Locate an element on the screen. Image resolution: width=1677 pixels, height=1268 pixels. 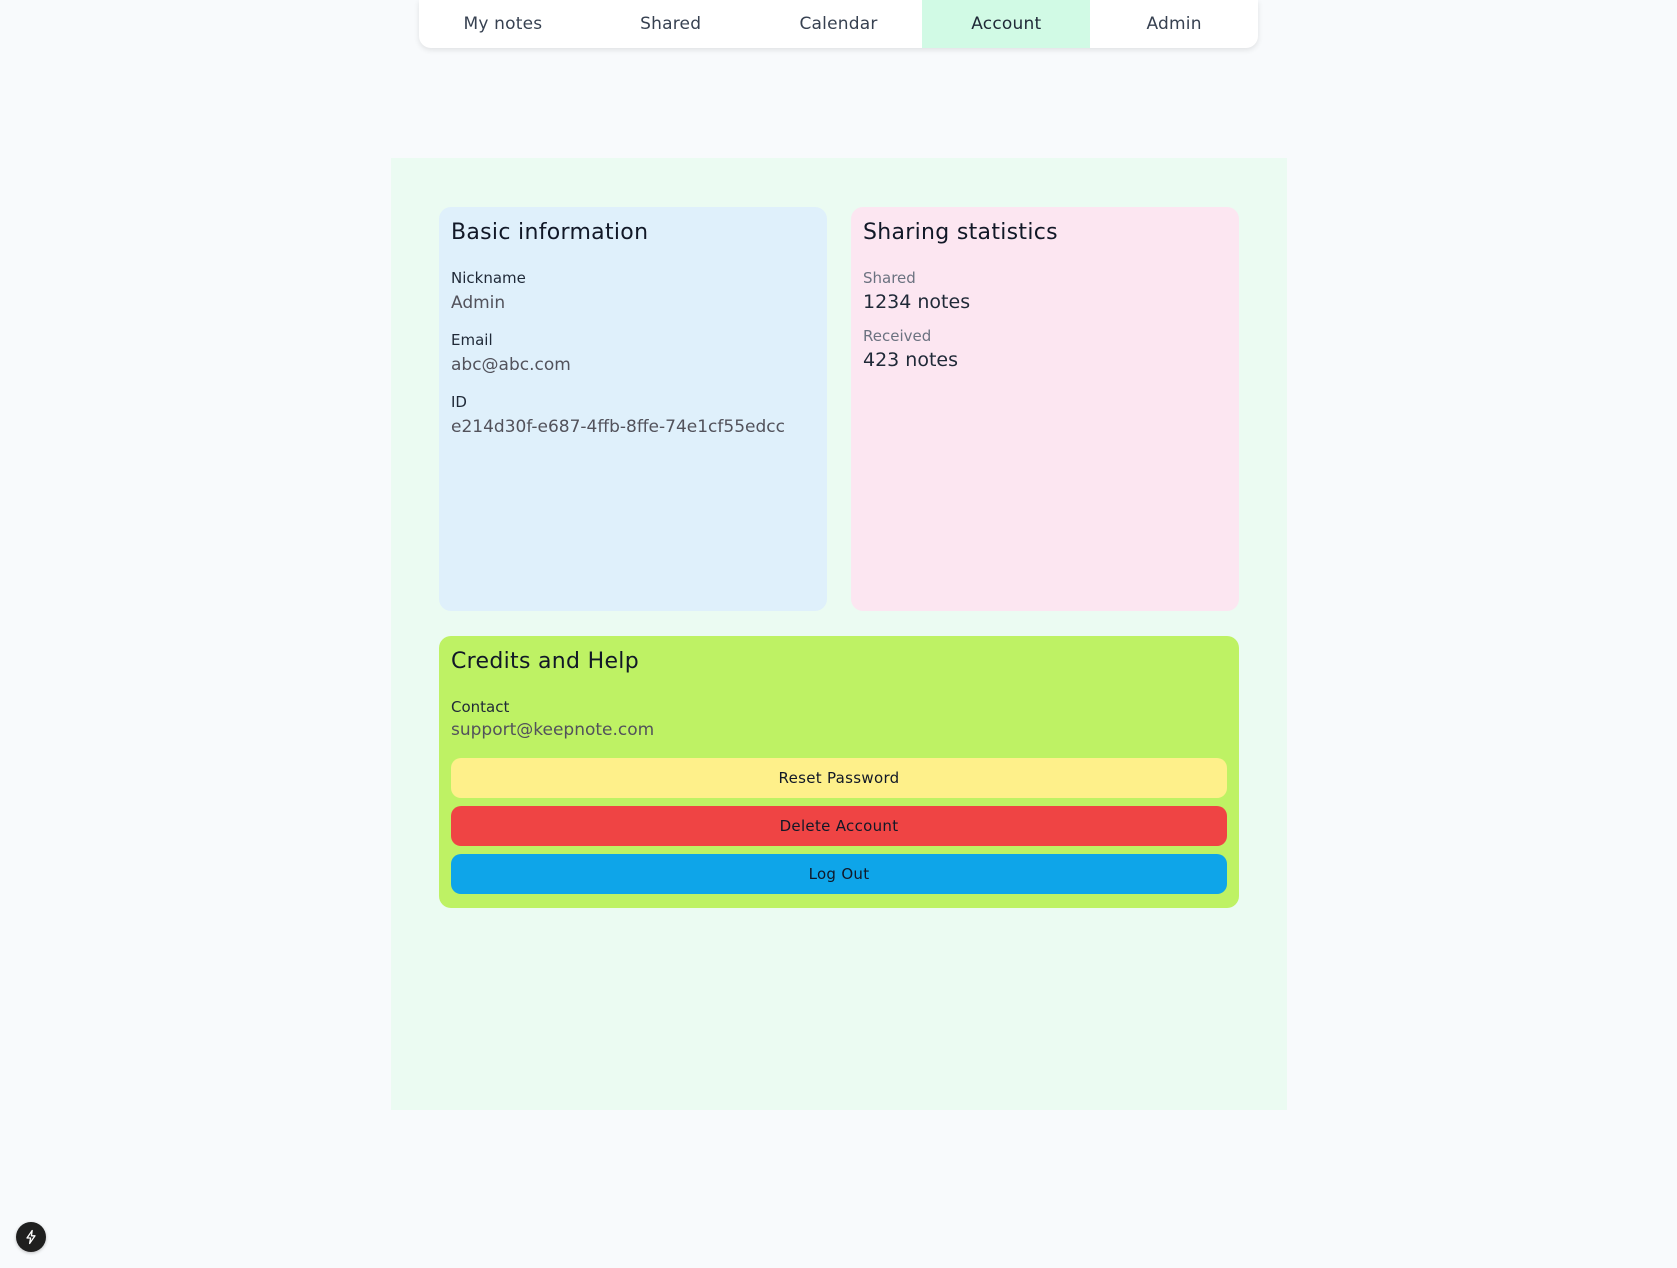
shared-value: 1234 notes is located at coordinates (917, 302).